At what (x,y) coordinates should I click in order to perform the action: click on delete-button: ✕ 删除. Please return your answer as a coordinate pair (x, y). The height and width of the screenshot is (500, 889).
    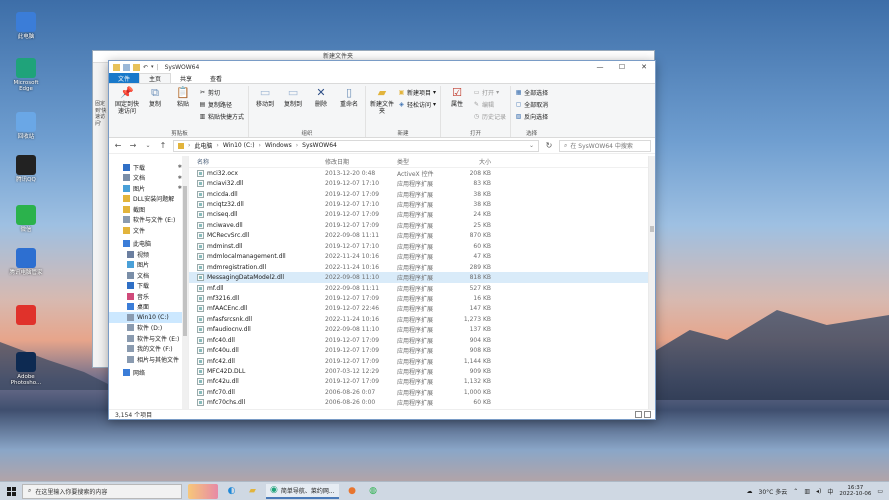
    Looking at the image, I should click on (321, 97).